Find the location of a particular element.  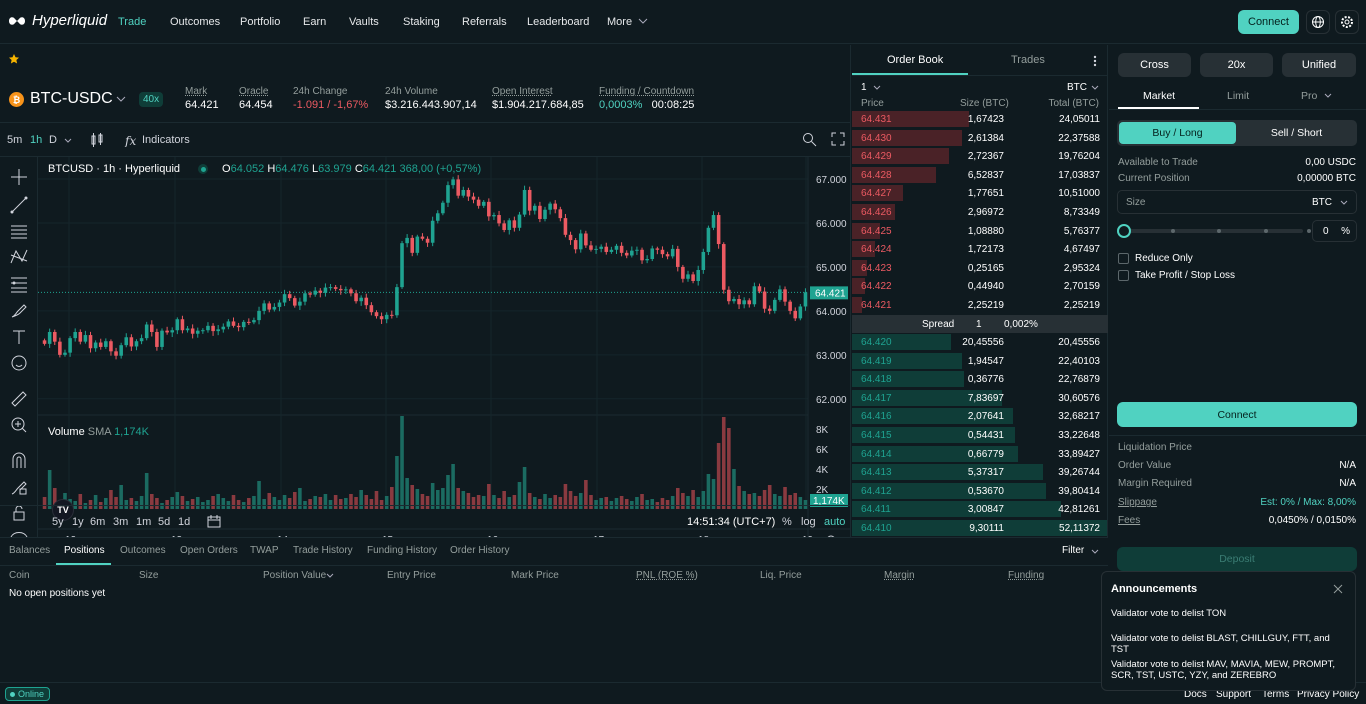

tab-open-orders: Open Orders is located at coordinates (209, 550).